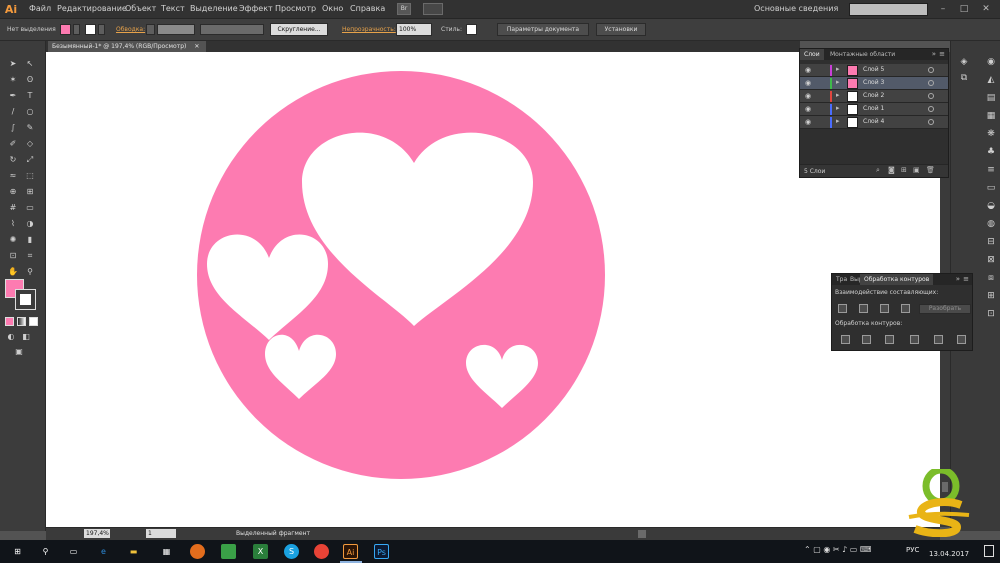 The height and width of the screenshot is (563, 1000). What do you see at coordinates (543, 29) in the screenshot?
I see `document-setup-button: Параметры документа` at bounding box center [543, 29].